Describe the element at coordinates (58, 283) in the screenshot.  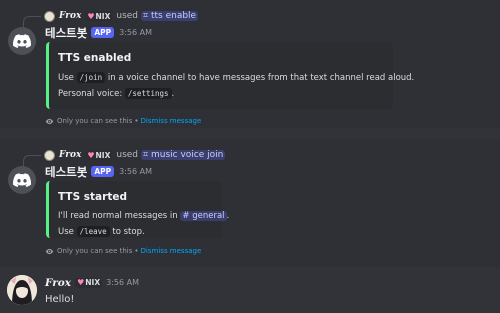
I see `user-username: Frox` at that location.